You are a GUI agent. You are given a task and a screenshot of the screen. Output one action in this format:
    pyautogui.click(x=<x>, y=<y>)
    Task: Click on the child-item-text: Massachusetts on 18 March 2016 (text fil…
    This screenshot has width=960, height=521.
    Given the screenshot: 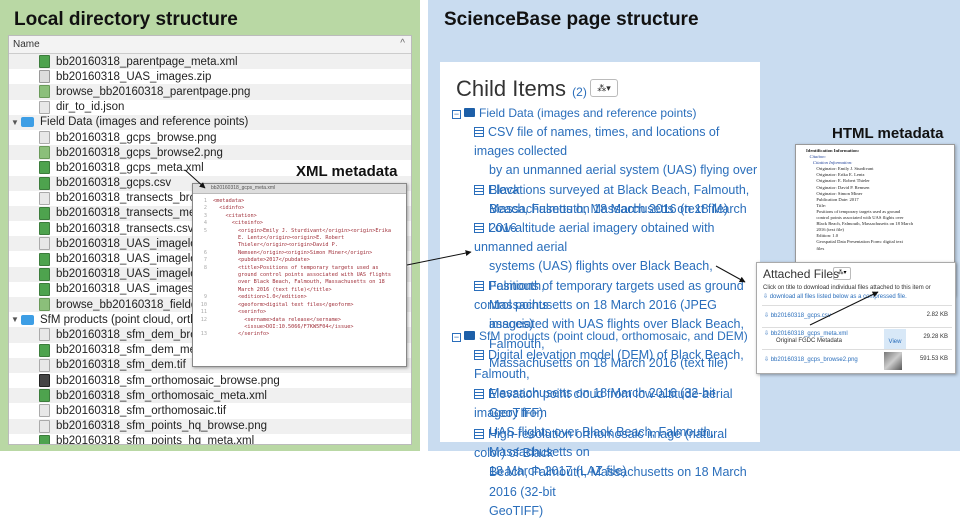 What is the action you would take?
    pyautogui.click(x=608, y=209)
    